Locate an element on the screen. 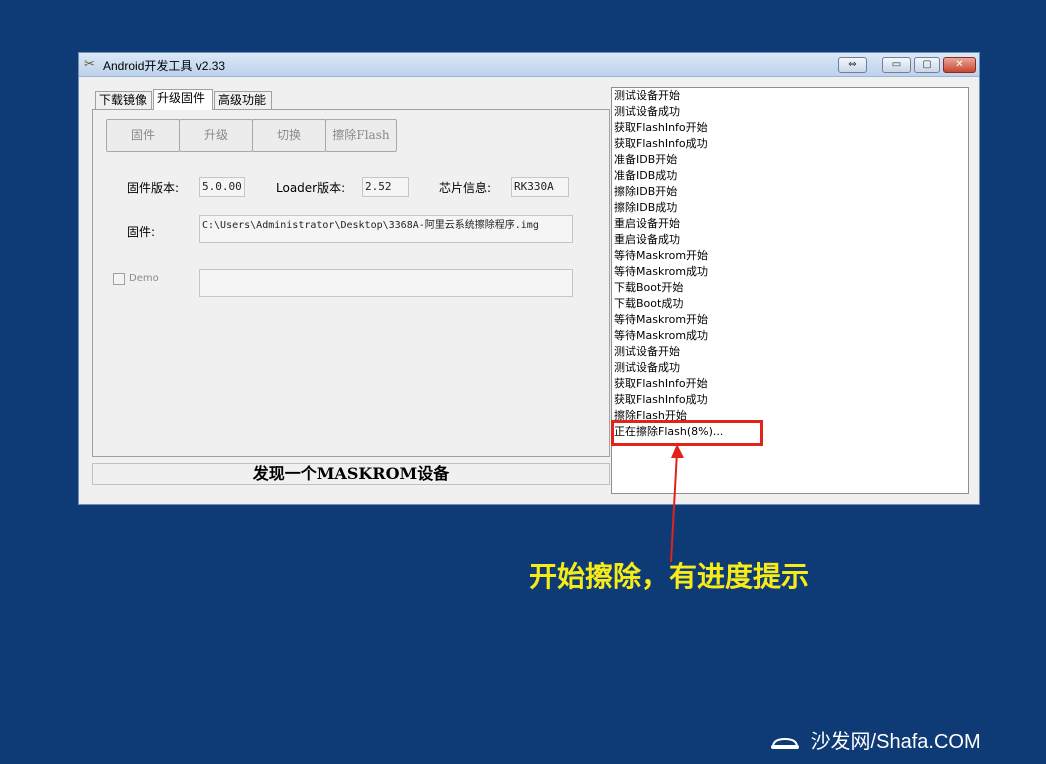  tab-upgrade-firmware: 升级固件 is located at coordinates (183, 99).